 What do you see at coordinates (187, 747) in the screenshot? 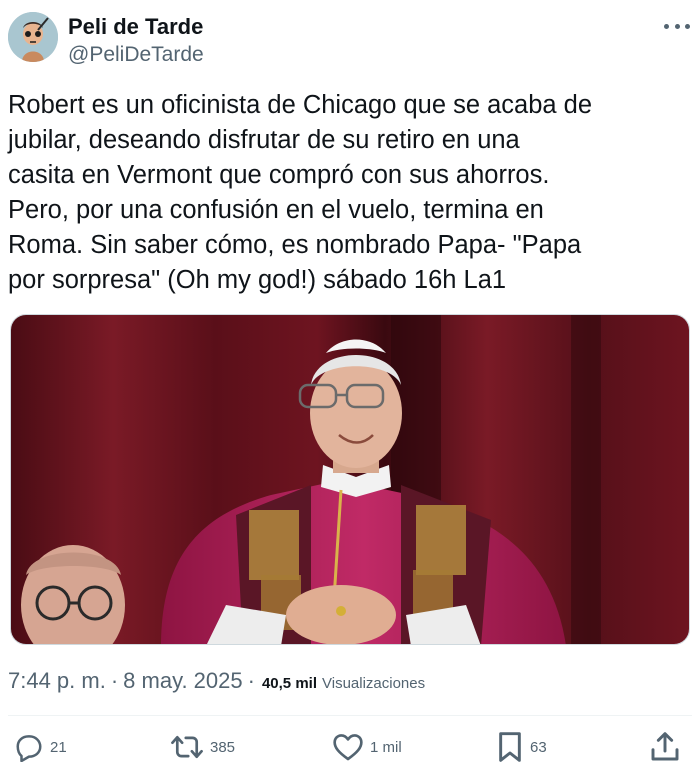
I see `retweet-icon` at bounding box center [187, 747].